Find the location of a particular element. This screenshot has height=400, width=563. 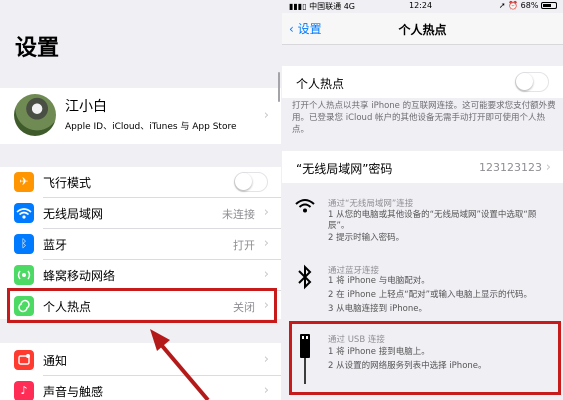

network-type: 4G is located at coordinates (349, 6).